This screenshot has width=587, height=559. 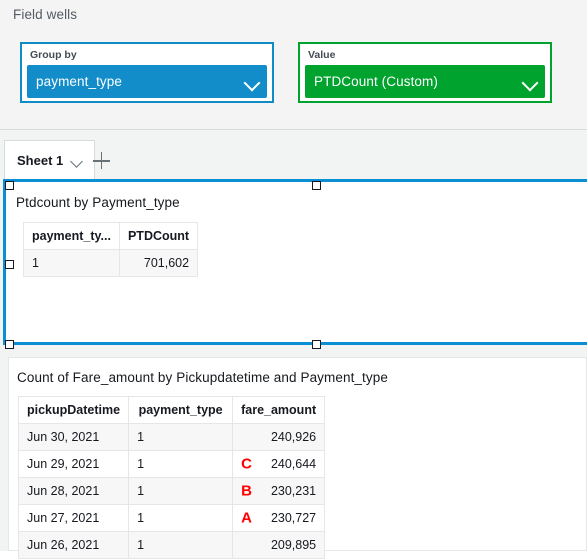 What do you see at coordinates (316, 344) in the screenshot?
I see `resize-handle-bottom-middle` at bounding box center [316, 344].